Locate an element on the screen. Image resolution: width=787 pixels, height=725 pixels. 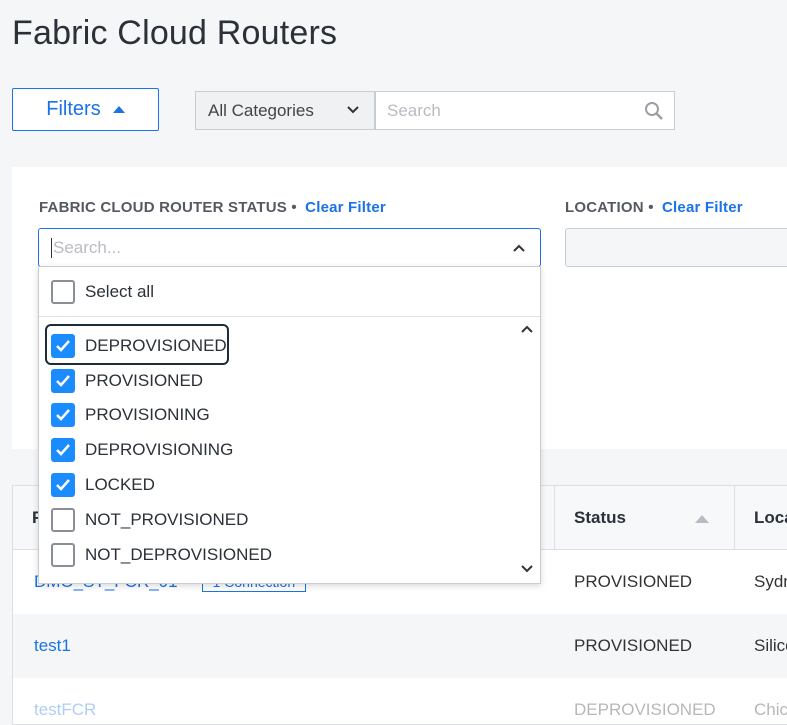
text-cursor is located at coordinates (51, 247).